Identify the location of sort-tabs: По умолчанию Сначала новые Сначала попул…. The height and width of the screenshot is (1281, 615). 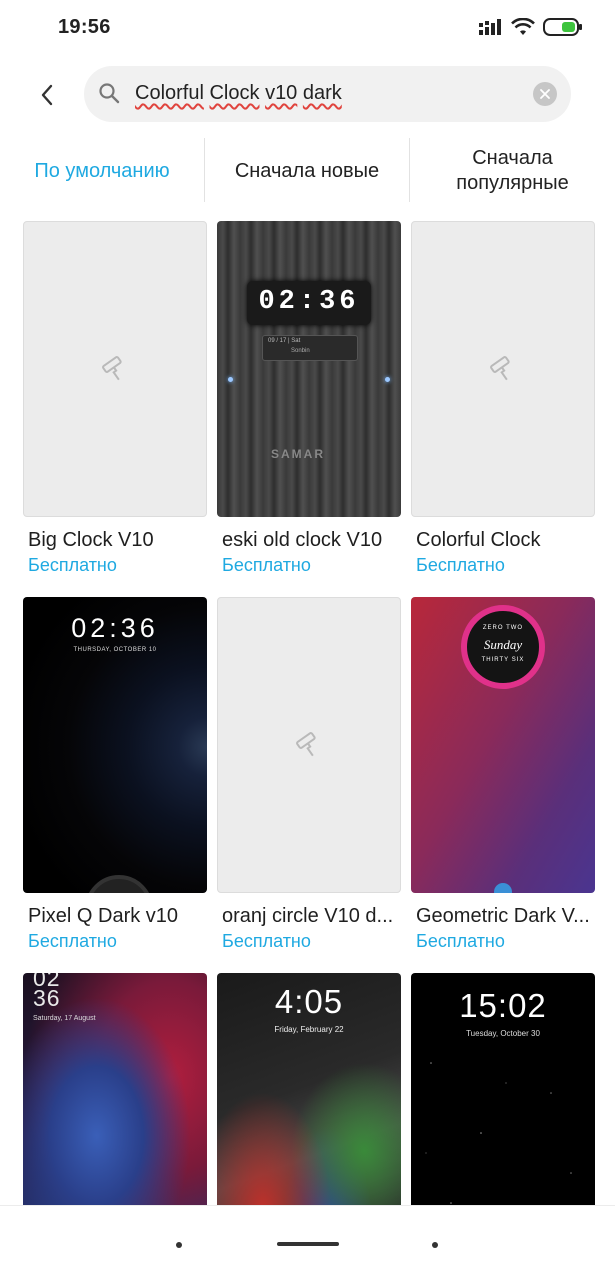
(307, 171).